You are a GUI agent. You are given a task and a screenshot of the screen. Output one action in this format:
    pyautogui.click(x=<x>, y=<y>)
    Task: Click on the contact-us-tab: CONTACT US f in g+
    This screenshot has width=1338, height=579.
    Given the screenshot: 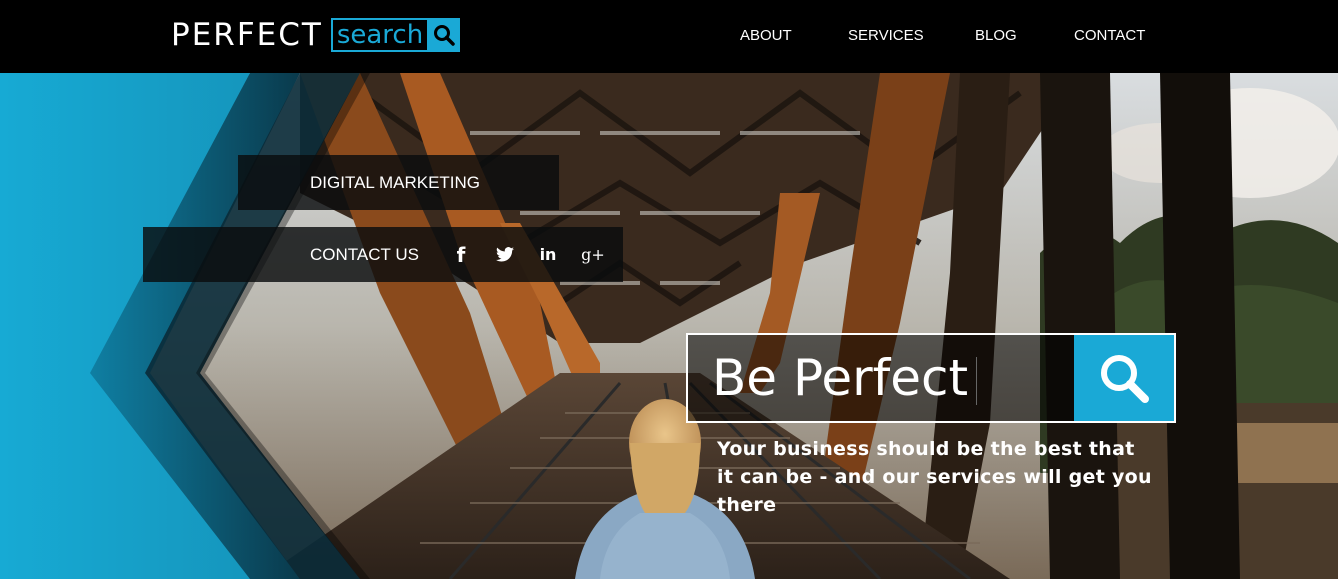 What is the action you would take?
    pyautogui.click(x=383, y=254)
    